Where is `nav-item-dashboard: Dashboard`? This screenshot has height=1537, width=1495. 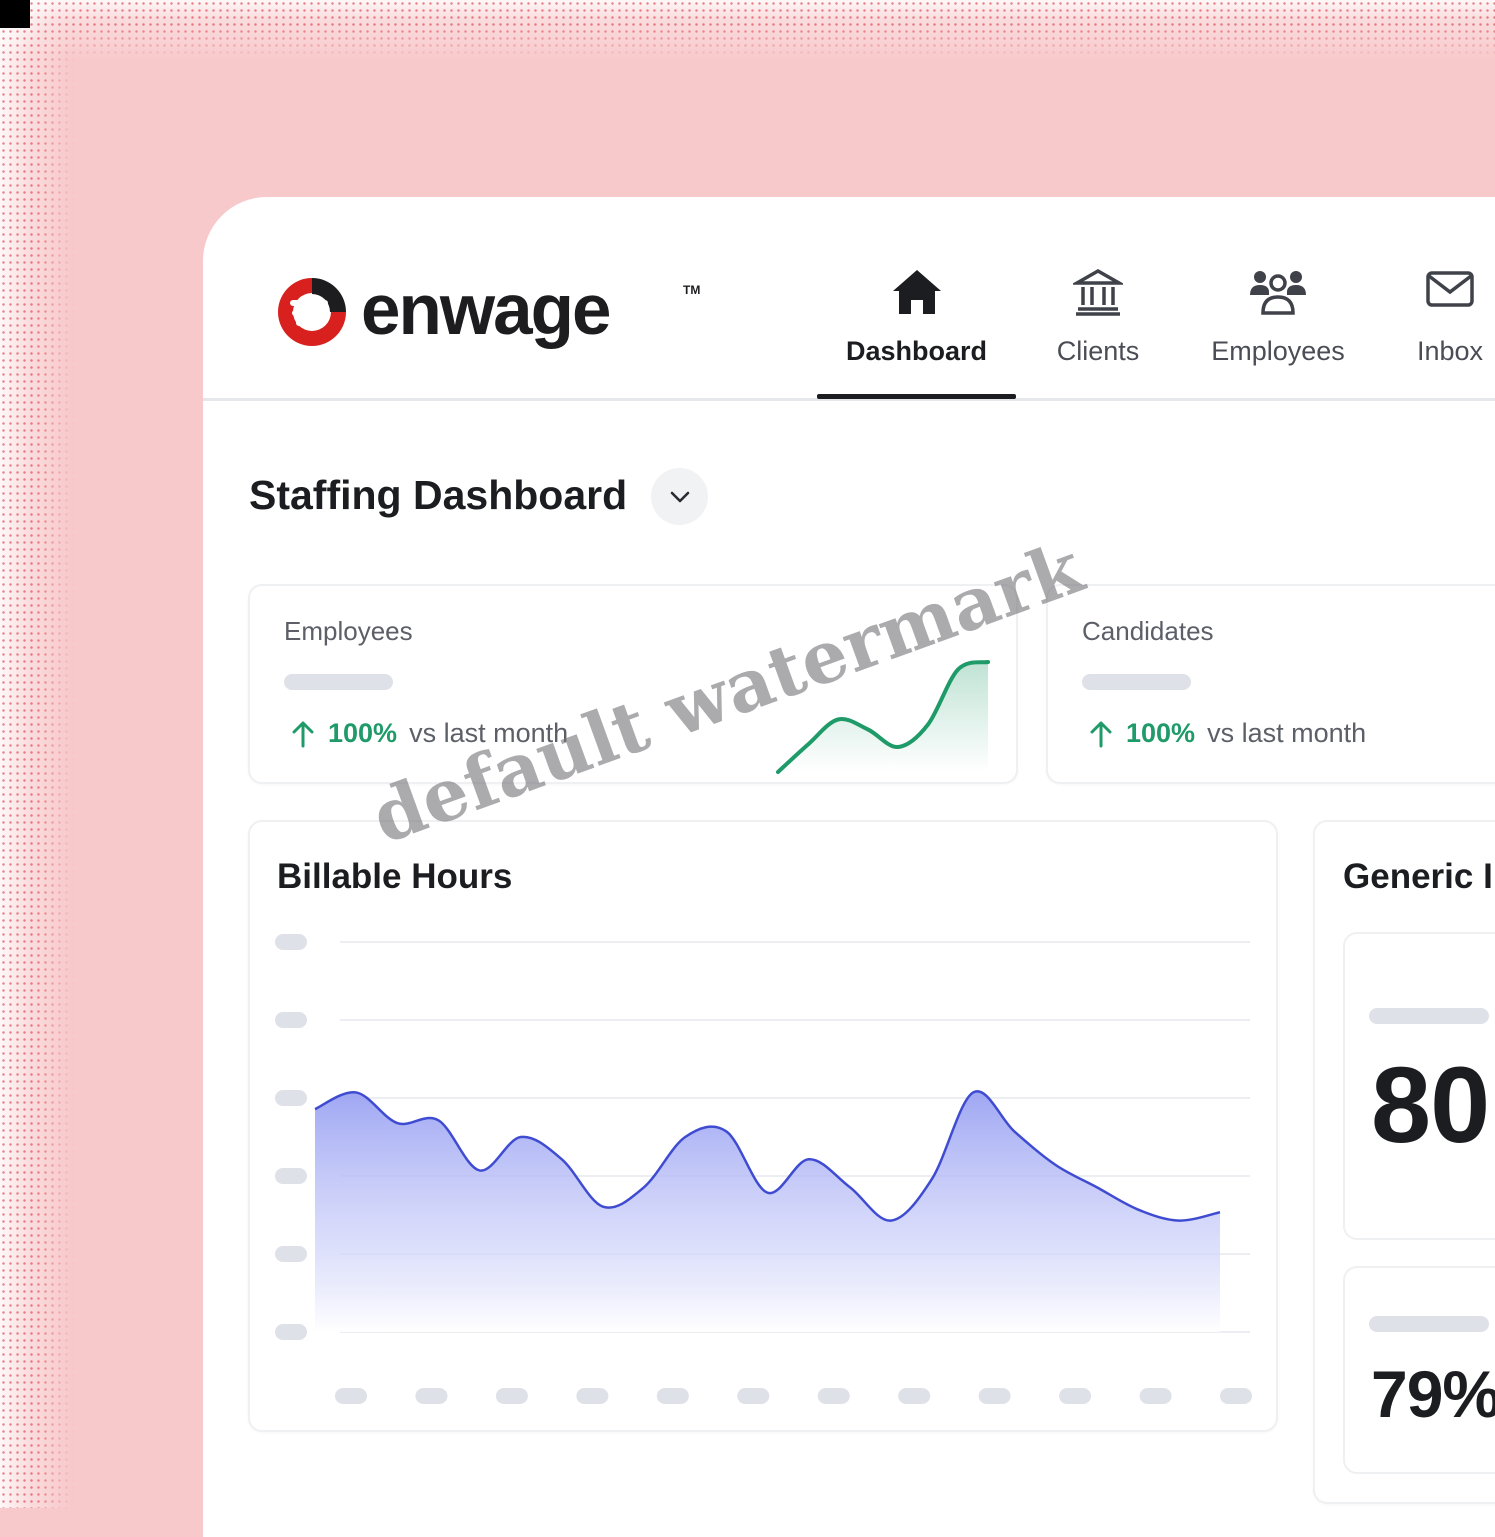
nav-item-dashboard: Dashboard is located at coordinates (916, 332).